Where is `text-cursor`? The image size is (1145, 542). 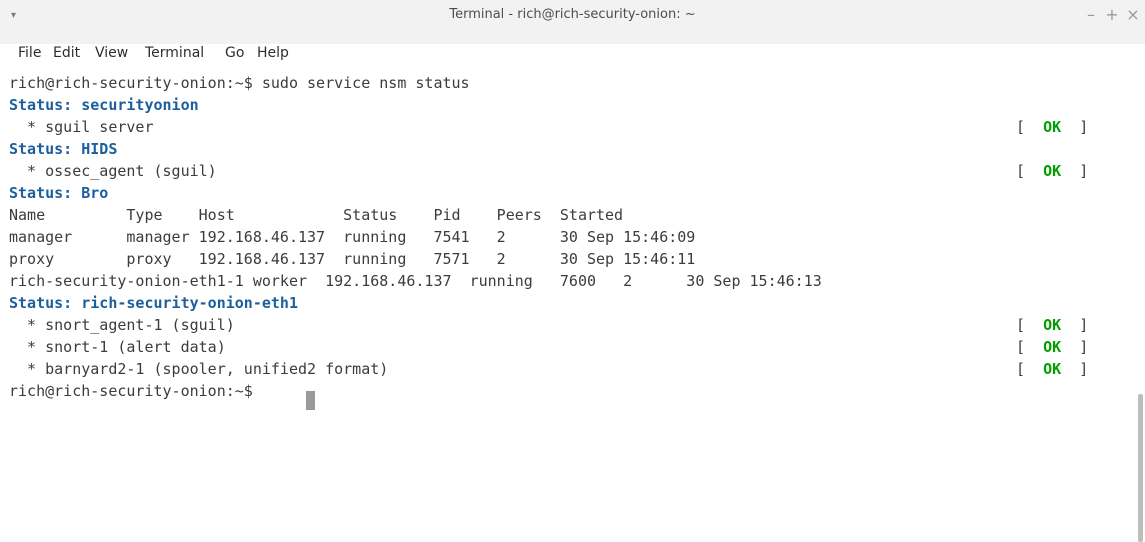
text-cursor is located at coordinates (310, 400).